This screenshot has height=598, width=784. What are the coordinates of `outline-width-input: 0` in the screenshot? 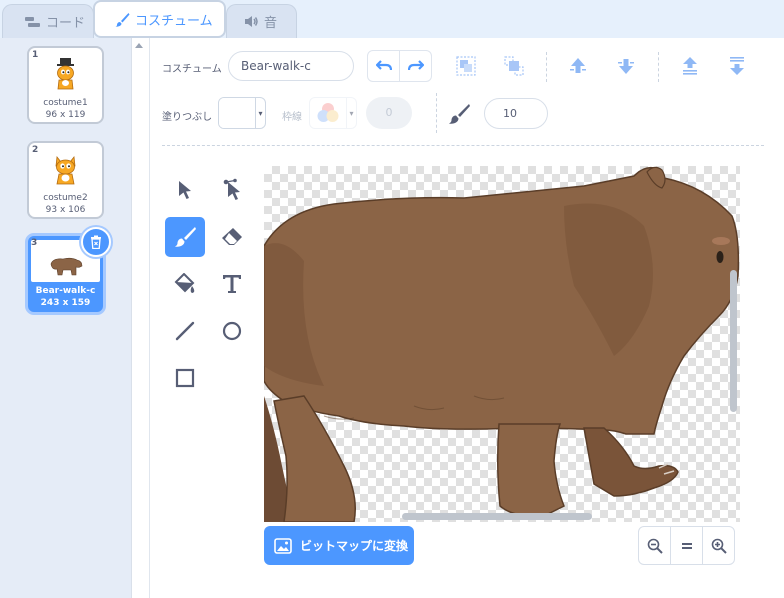 It's located at (389, 113).